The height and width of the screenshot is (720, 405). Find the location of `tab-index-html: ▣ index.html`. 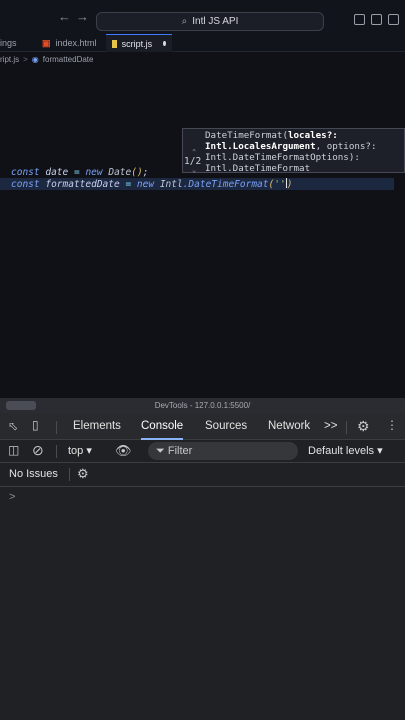

tab-index-html: ▣ index.html is located at coordinates (69, 43).